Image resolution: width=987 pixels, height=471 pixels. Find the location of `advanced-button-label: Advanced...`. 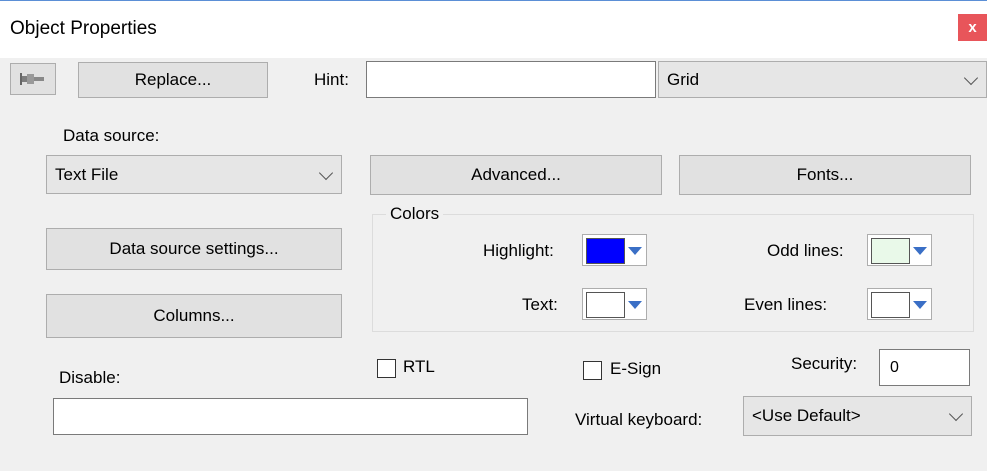

advanced-button-label: Advanced... is located at coordinates (516, 174).